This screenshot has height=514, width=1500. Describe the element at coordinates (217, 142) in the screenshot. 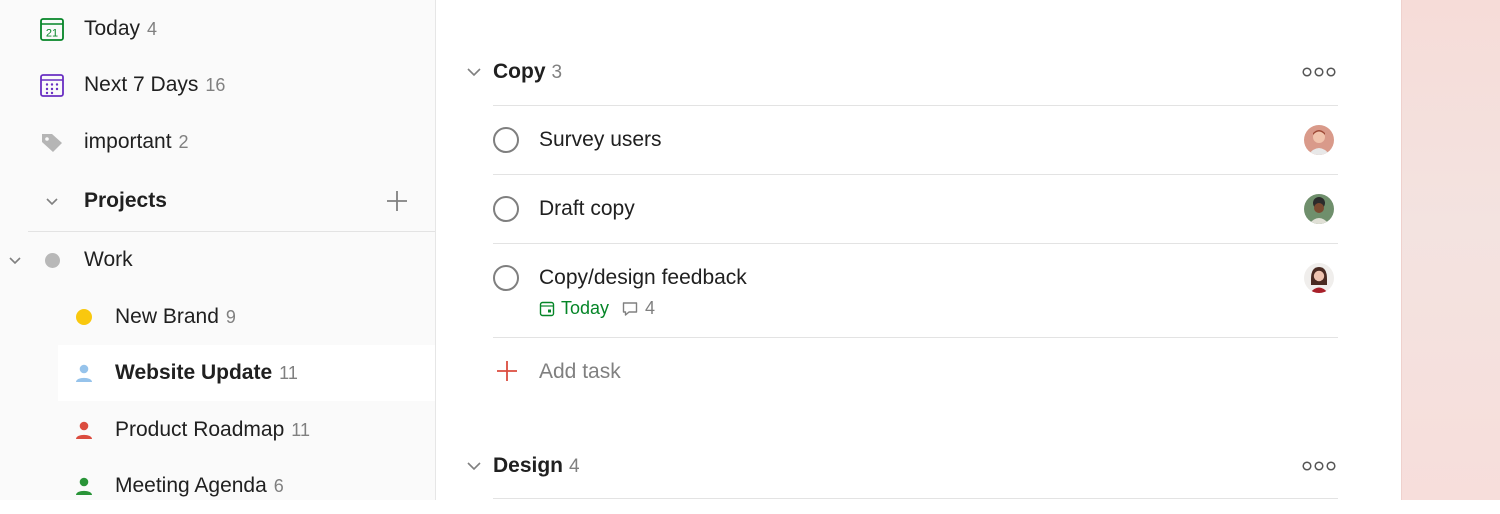

I see `sidebar-item-important: important 2` at that location.